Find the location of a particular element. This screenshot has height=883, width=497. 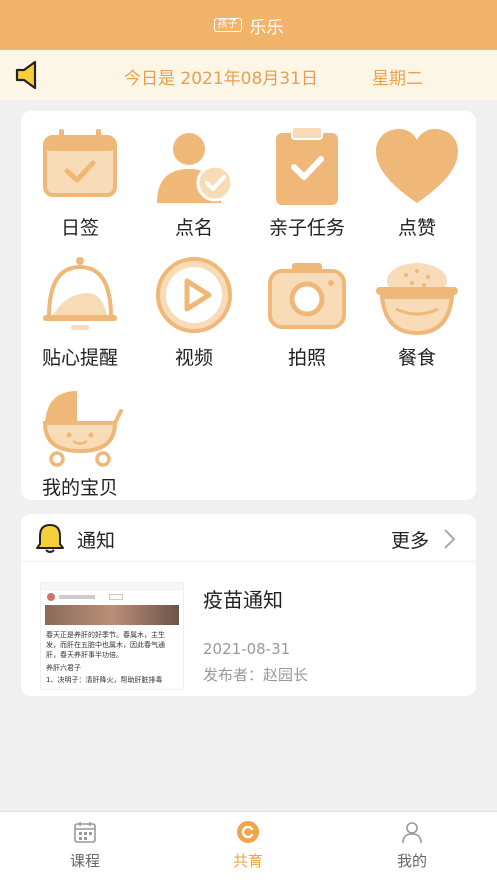

grid-item-daily-sign: 日签 is located at coordinates (80, 182).